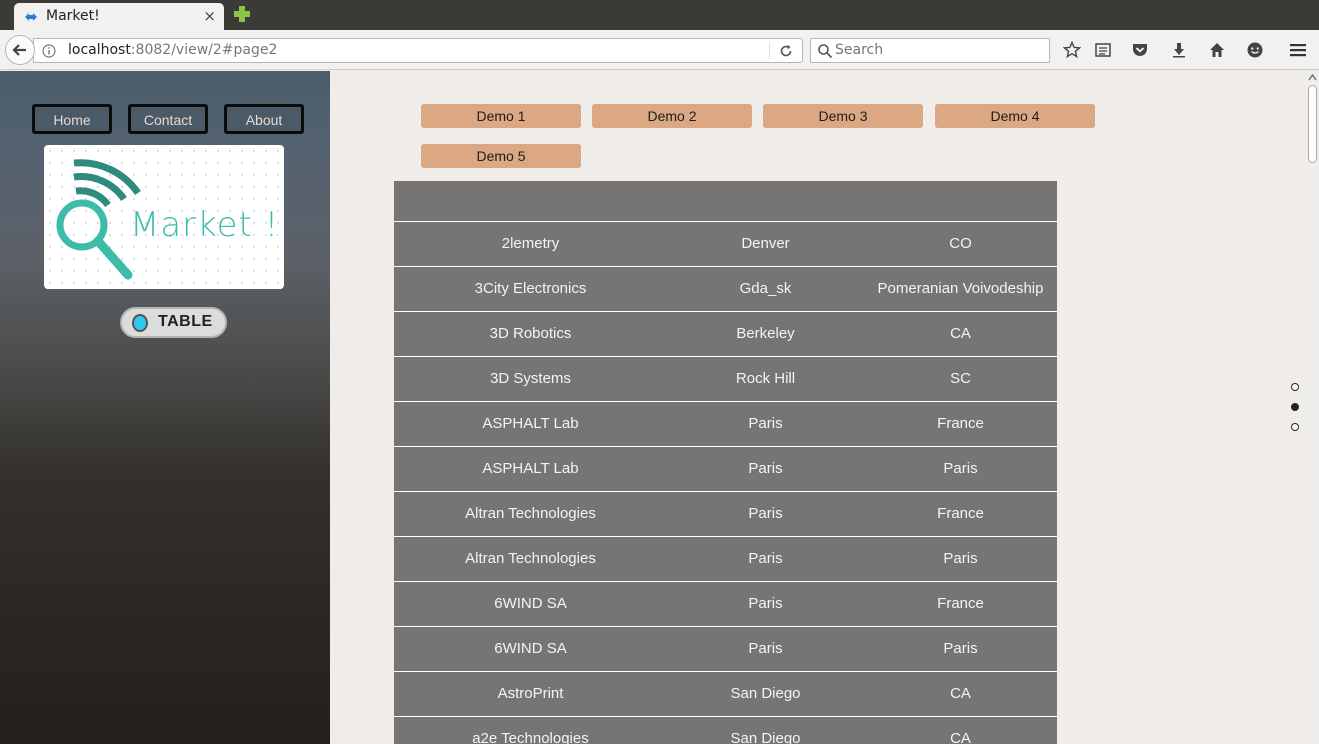 The height and width of the screenshot is (744, 1319). What do you see at coordinates (659, 15) in the screenshot?
I see `tab-bar: Market! ×` at bounding box center [659, 15].